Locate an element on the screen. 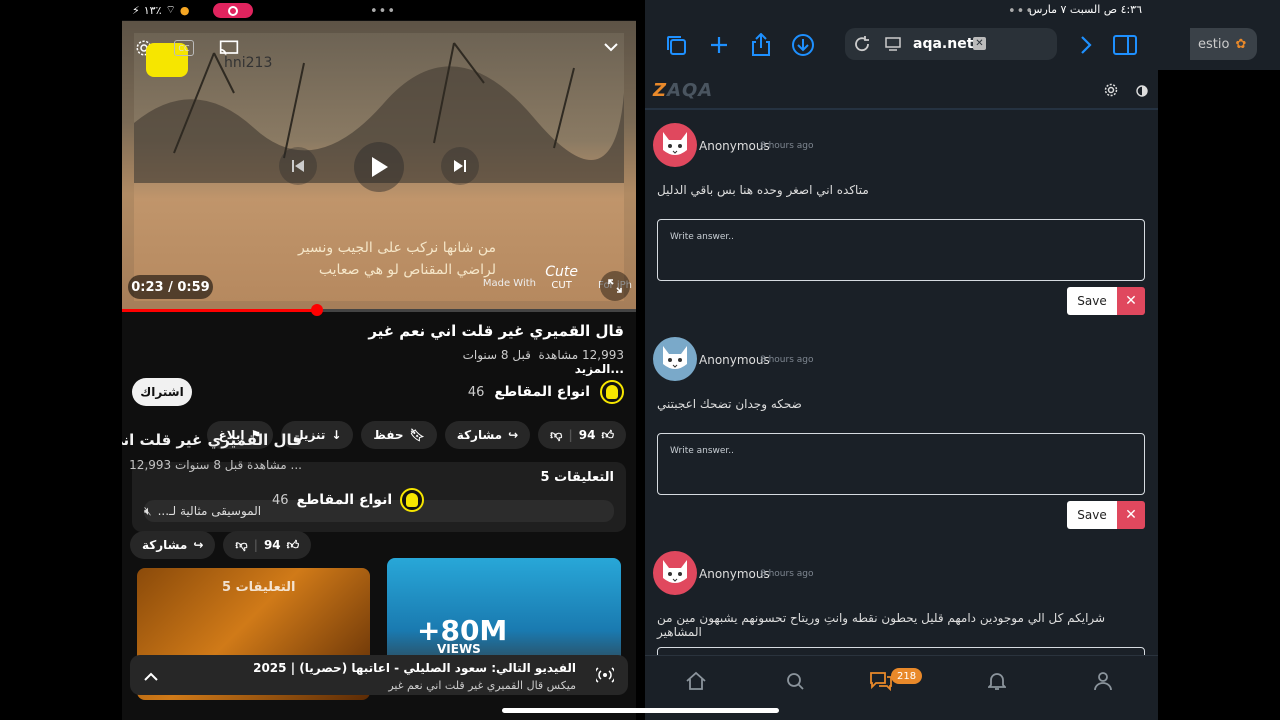 Image resolution: width=1280 pixels, height=720 pixels. date-time: ٤:٣٦ ص السبت ٧ مارس is located at coordinates (1085, 9).